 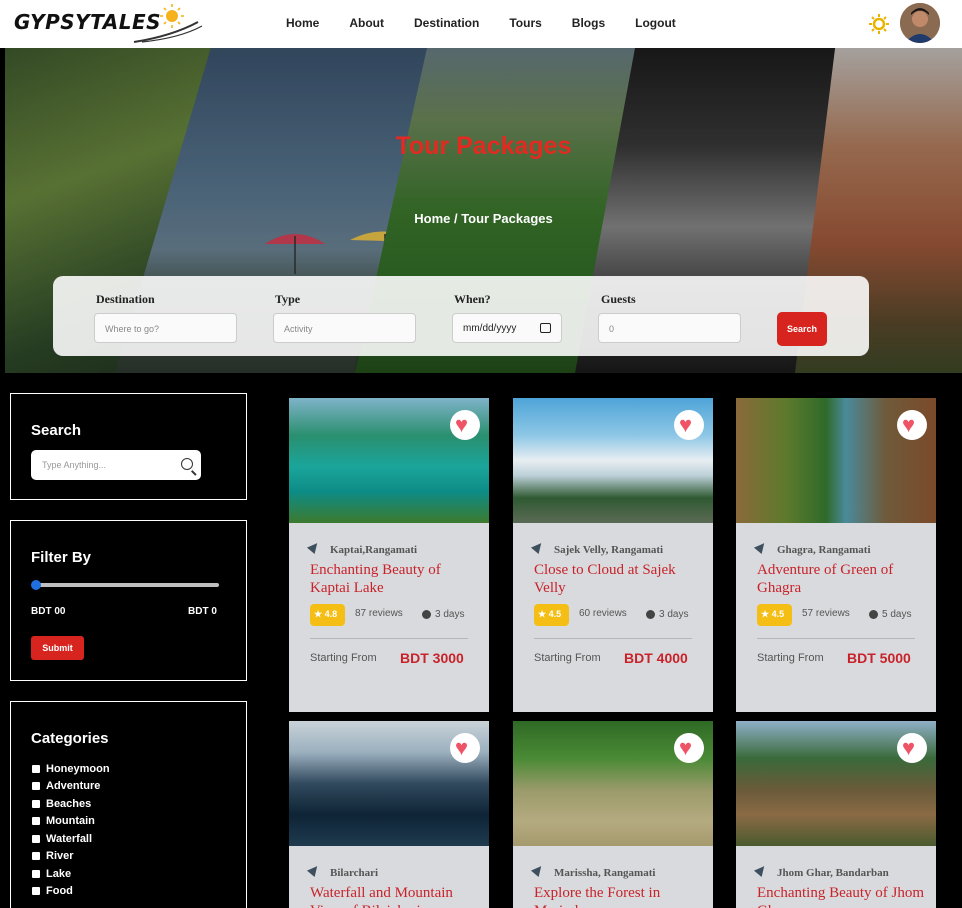 What do you see at coordinates (446, 23) in the screenshot?
I see `nav-destination: Destination` at bounding box center [446, 23].